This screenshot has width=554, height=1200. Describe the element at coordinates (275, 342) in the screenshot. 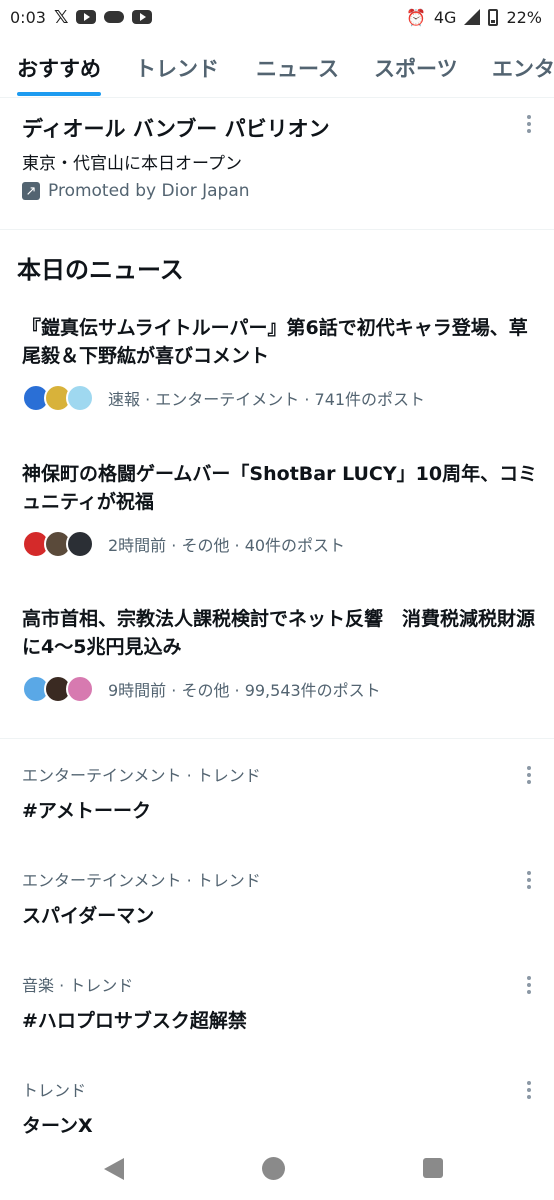

I see `news-title: 『鎧真伝サムライトルーパー』第6話で初代キャラ登場、草尾毅＆下野紘が喜びコメント` at that location.